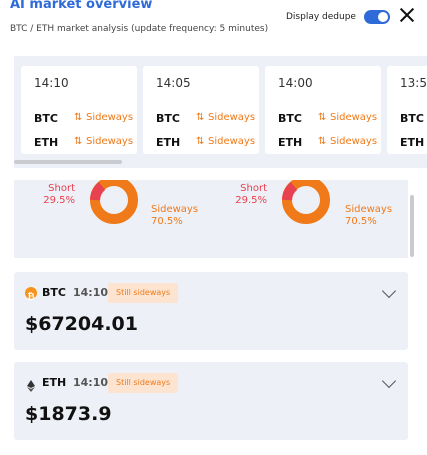  Describe the element at coordinates (68, 162) in the screenshot. I see `horizontal-scrollbar` at that location.